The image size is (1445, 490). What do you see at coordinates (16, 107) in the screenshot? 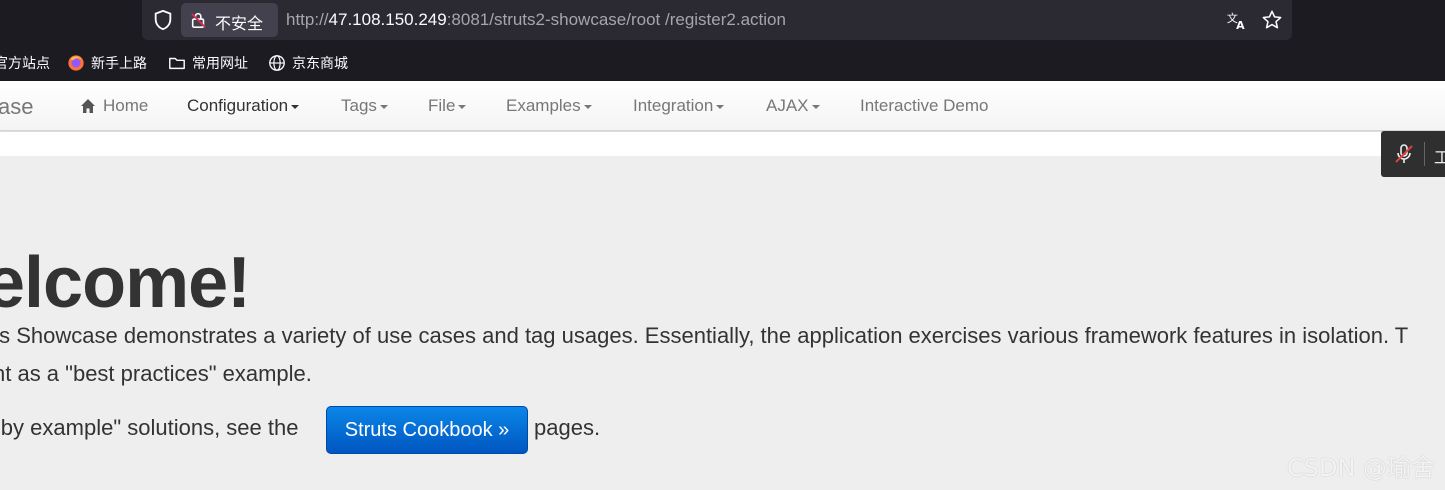
I see `navbar-brand: ase` at bounding box center [16, 107].